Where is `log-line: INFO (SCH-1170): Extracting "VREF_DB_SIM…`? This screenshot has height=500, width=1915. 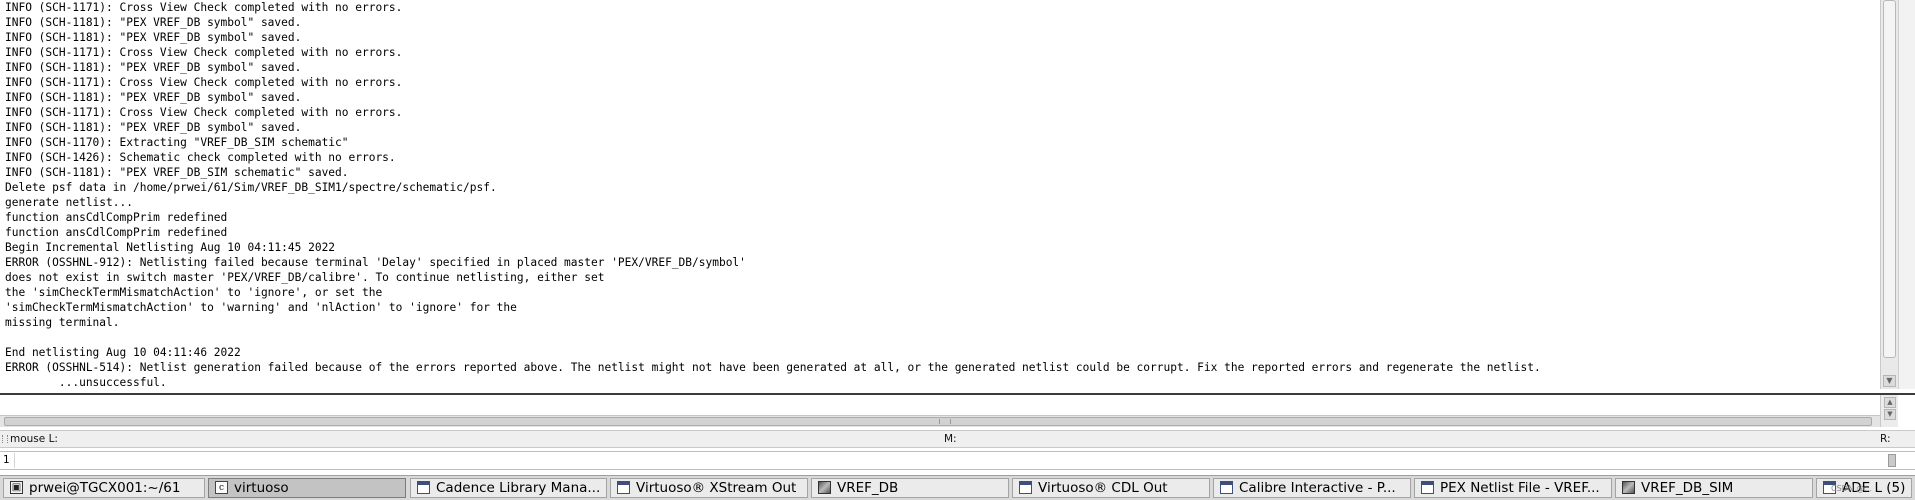
log-line: INFO (SCH-1170): Extracting "VREF_DB_SIM… is located at coordinates (177, 142).